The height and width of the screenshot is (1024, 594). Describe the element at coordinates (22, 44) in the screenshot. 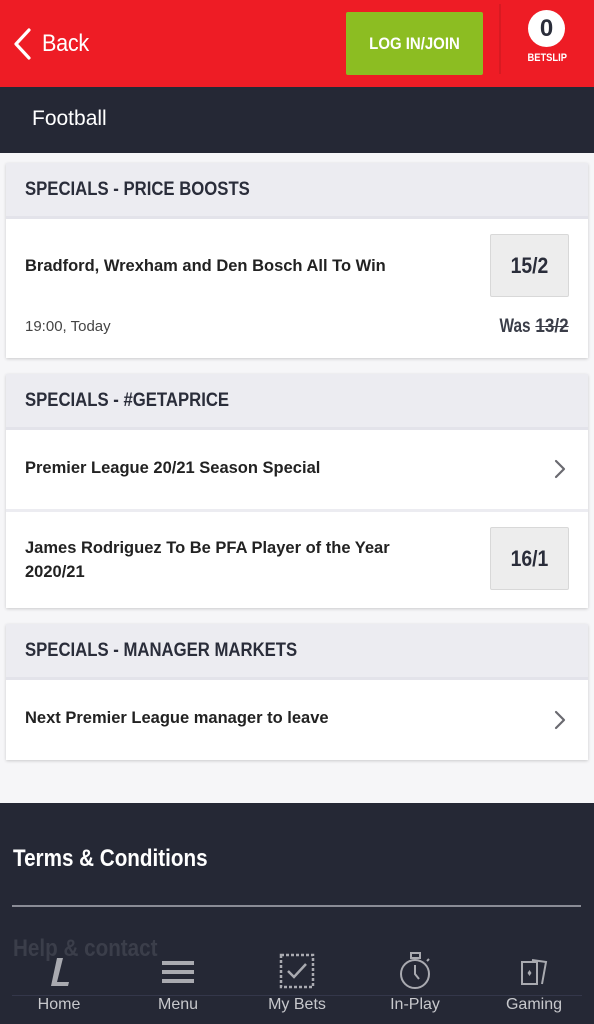

I see `chevron-left-icon` at that location.